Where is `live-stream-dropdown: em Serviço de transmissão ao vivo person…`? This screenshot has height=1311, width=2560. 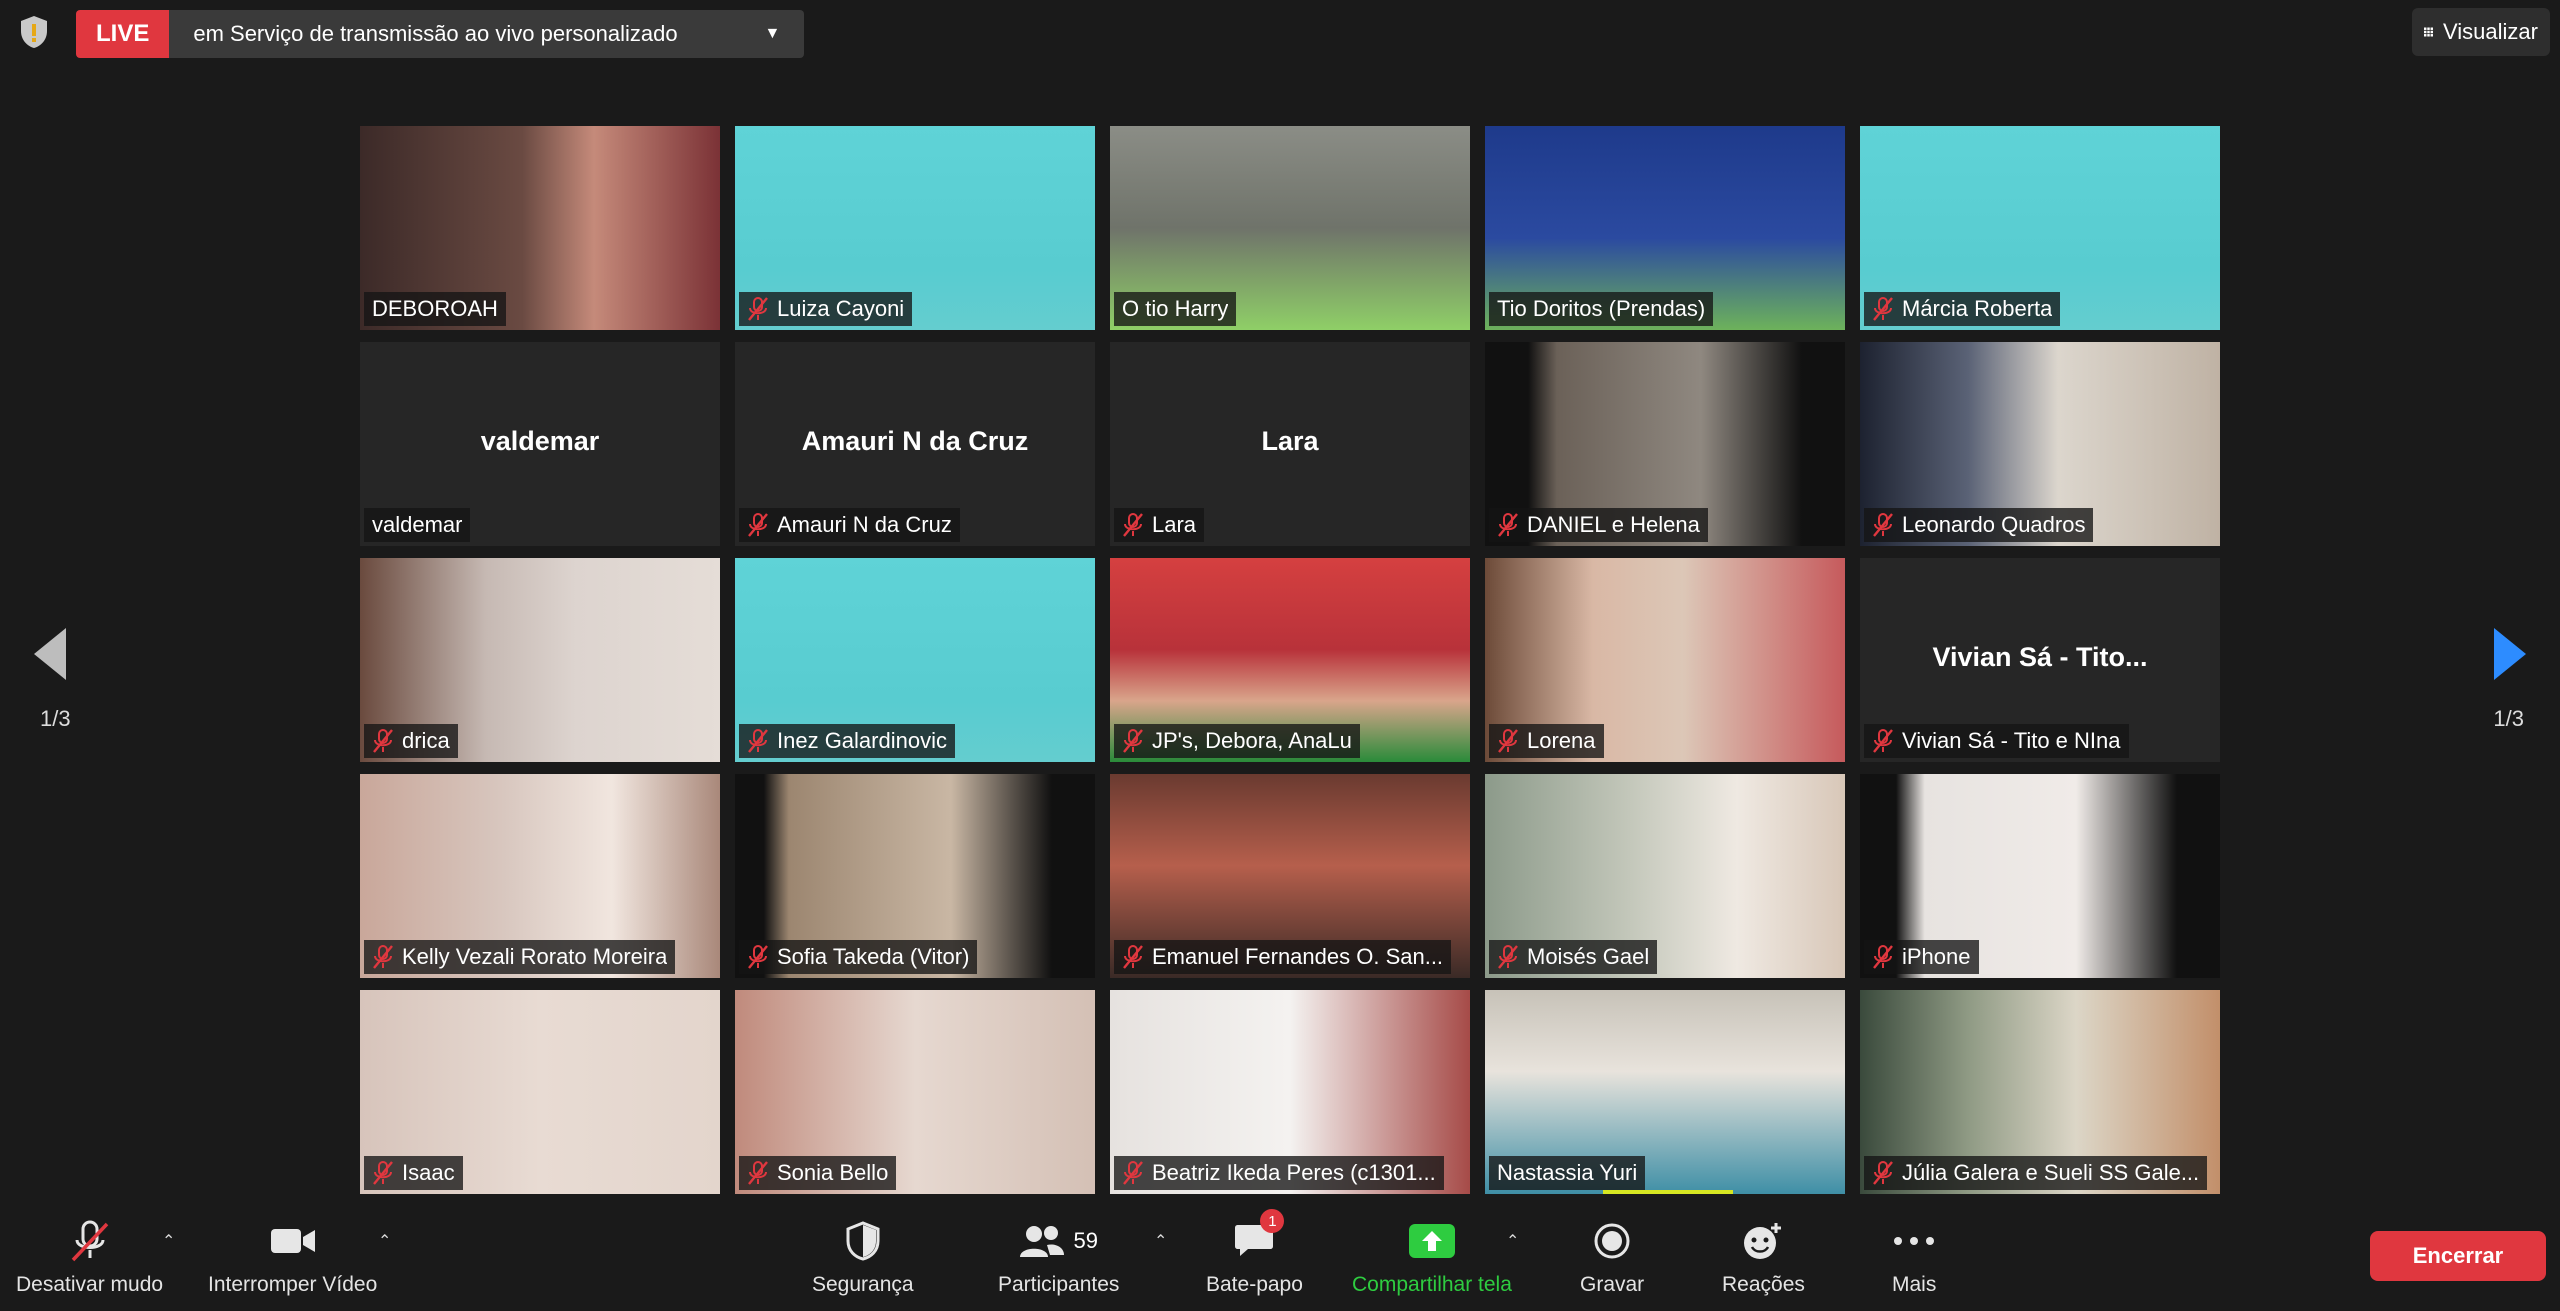
live-stream-dropdown: em Serviço de transmissão ao vivo person… is located at coordinates (487, 34).